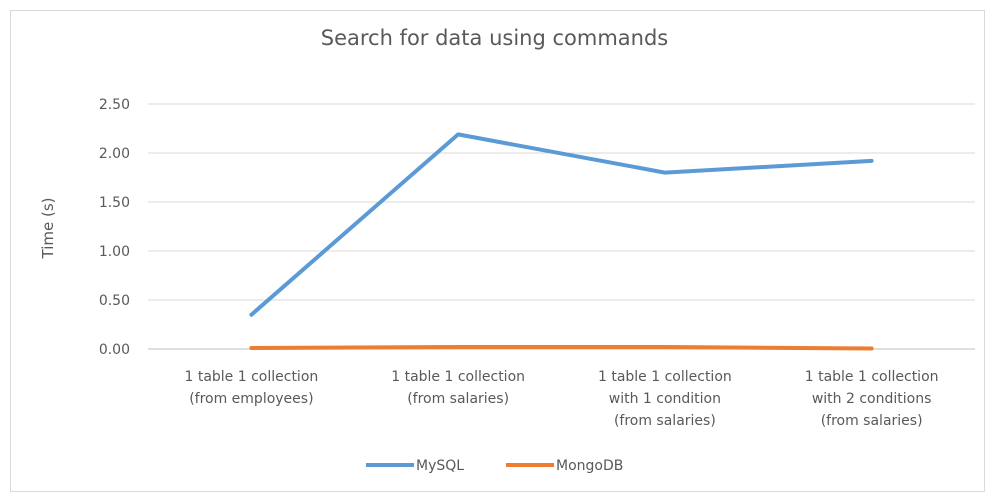  I want to click on y-tick-label: 0.00, so click(114, 350).